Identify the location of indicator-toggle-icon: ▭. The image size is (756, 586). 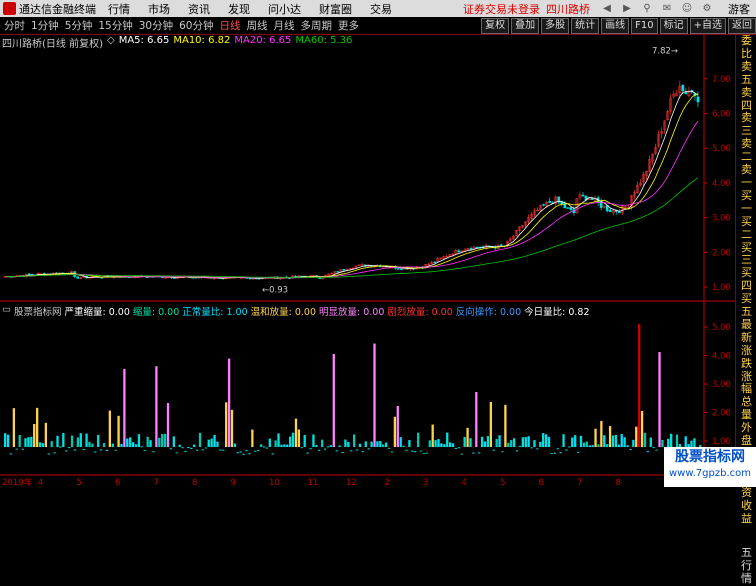
(6, 310).